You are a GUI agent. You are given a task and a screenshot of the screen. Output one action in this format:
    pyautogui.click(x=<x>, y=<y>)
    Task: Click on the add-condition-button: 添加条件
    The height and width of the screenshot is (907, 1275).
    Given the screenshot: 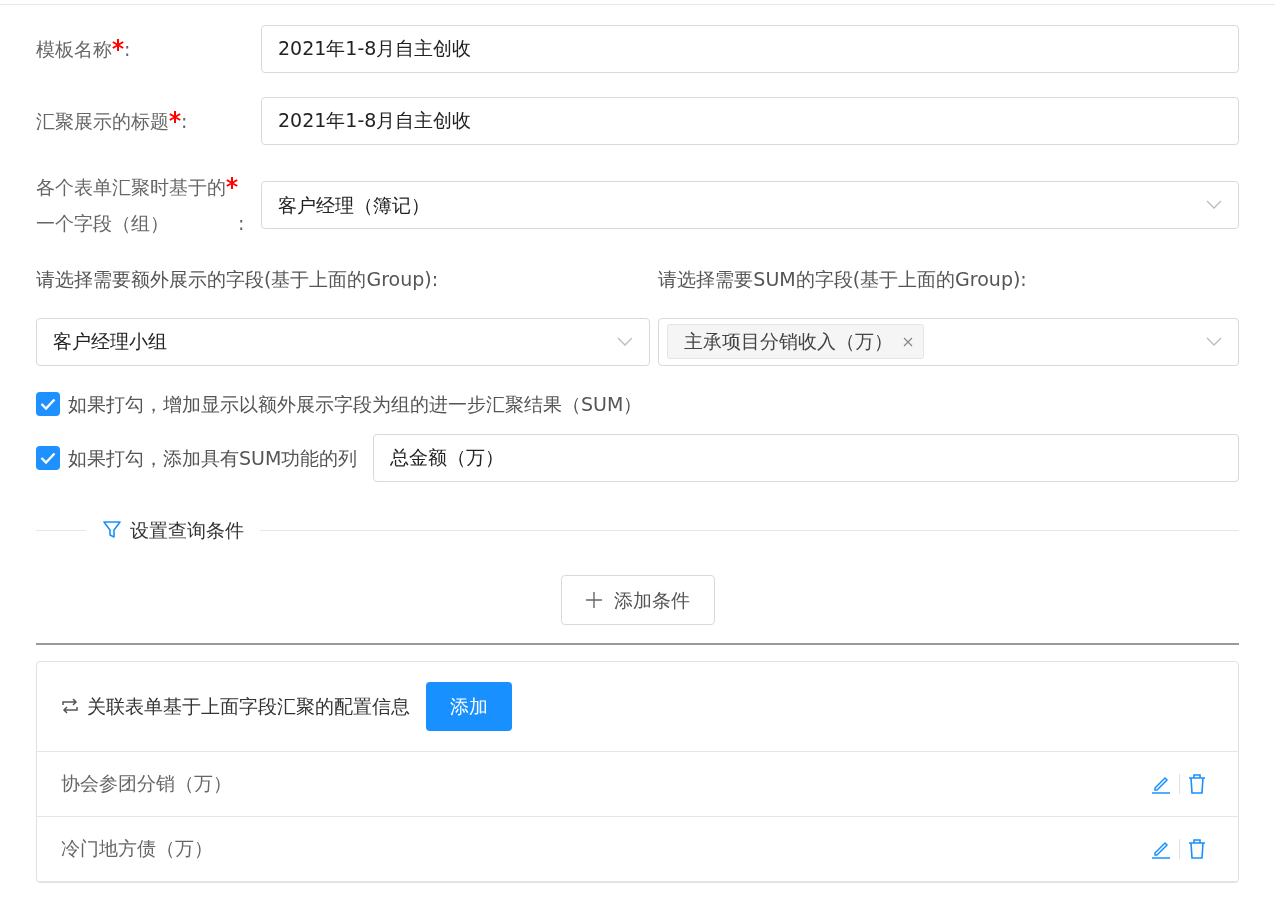 What is the action you would take?
    pyautogui.click(x=637, y=599)
    